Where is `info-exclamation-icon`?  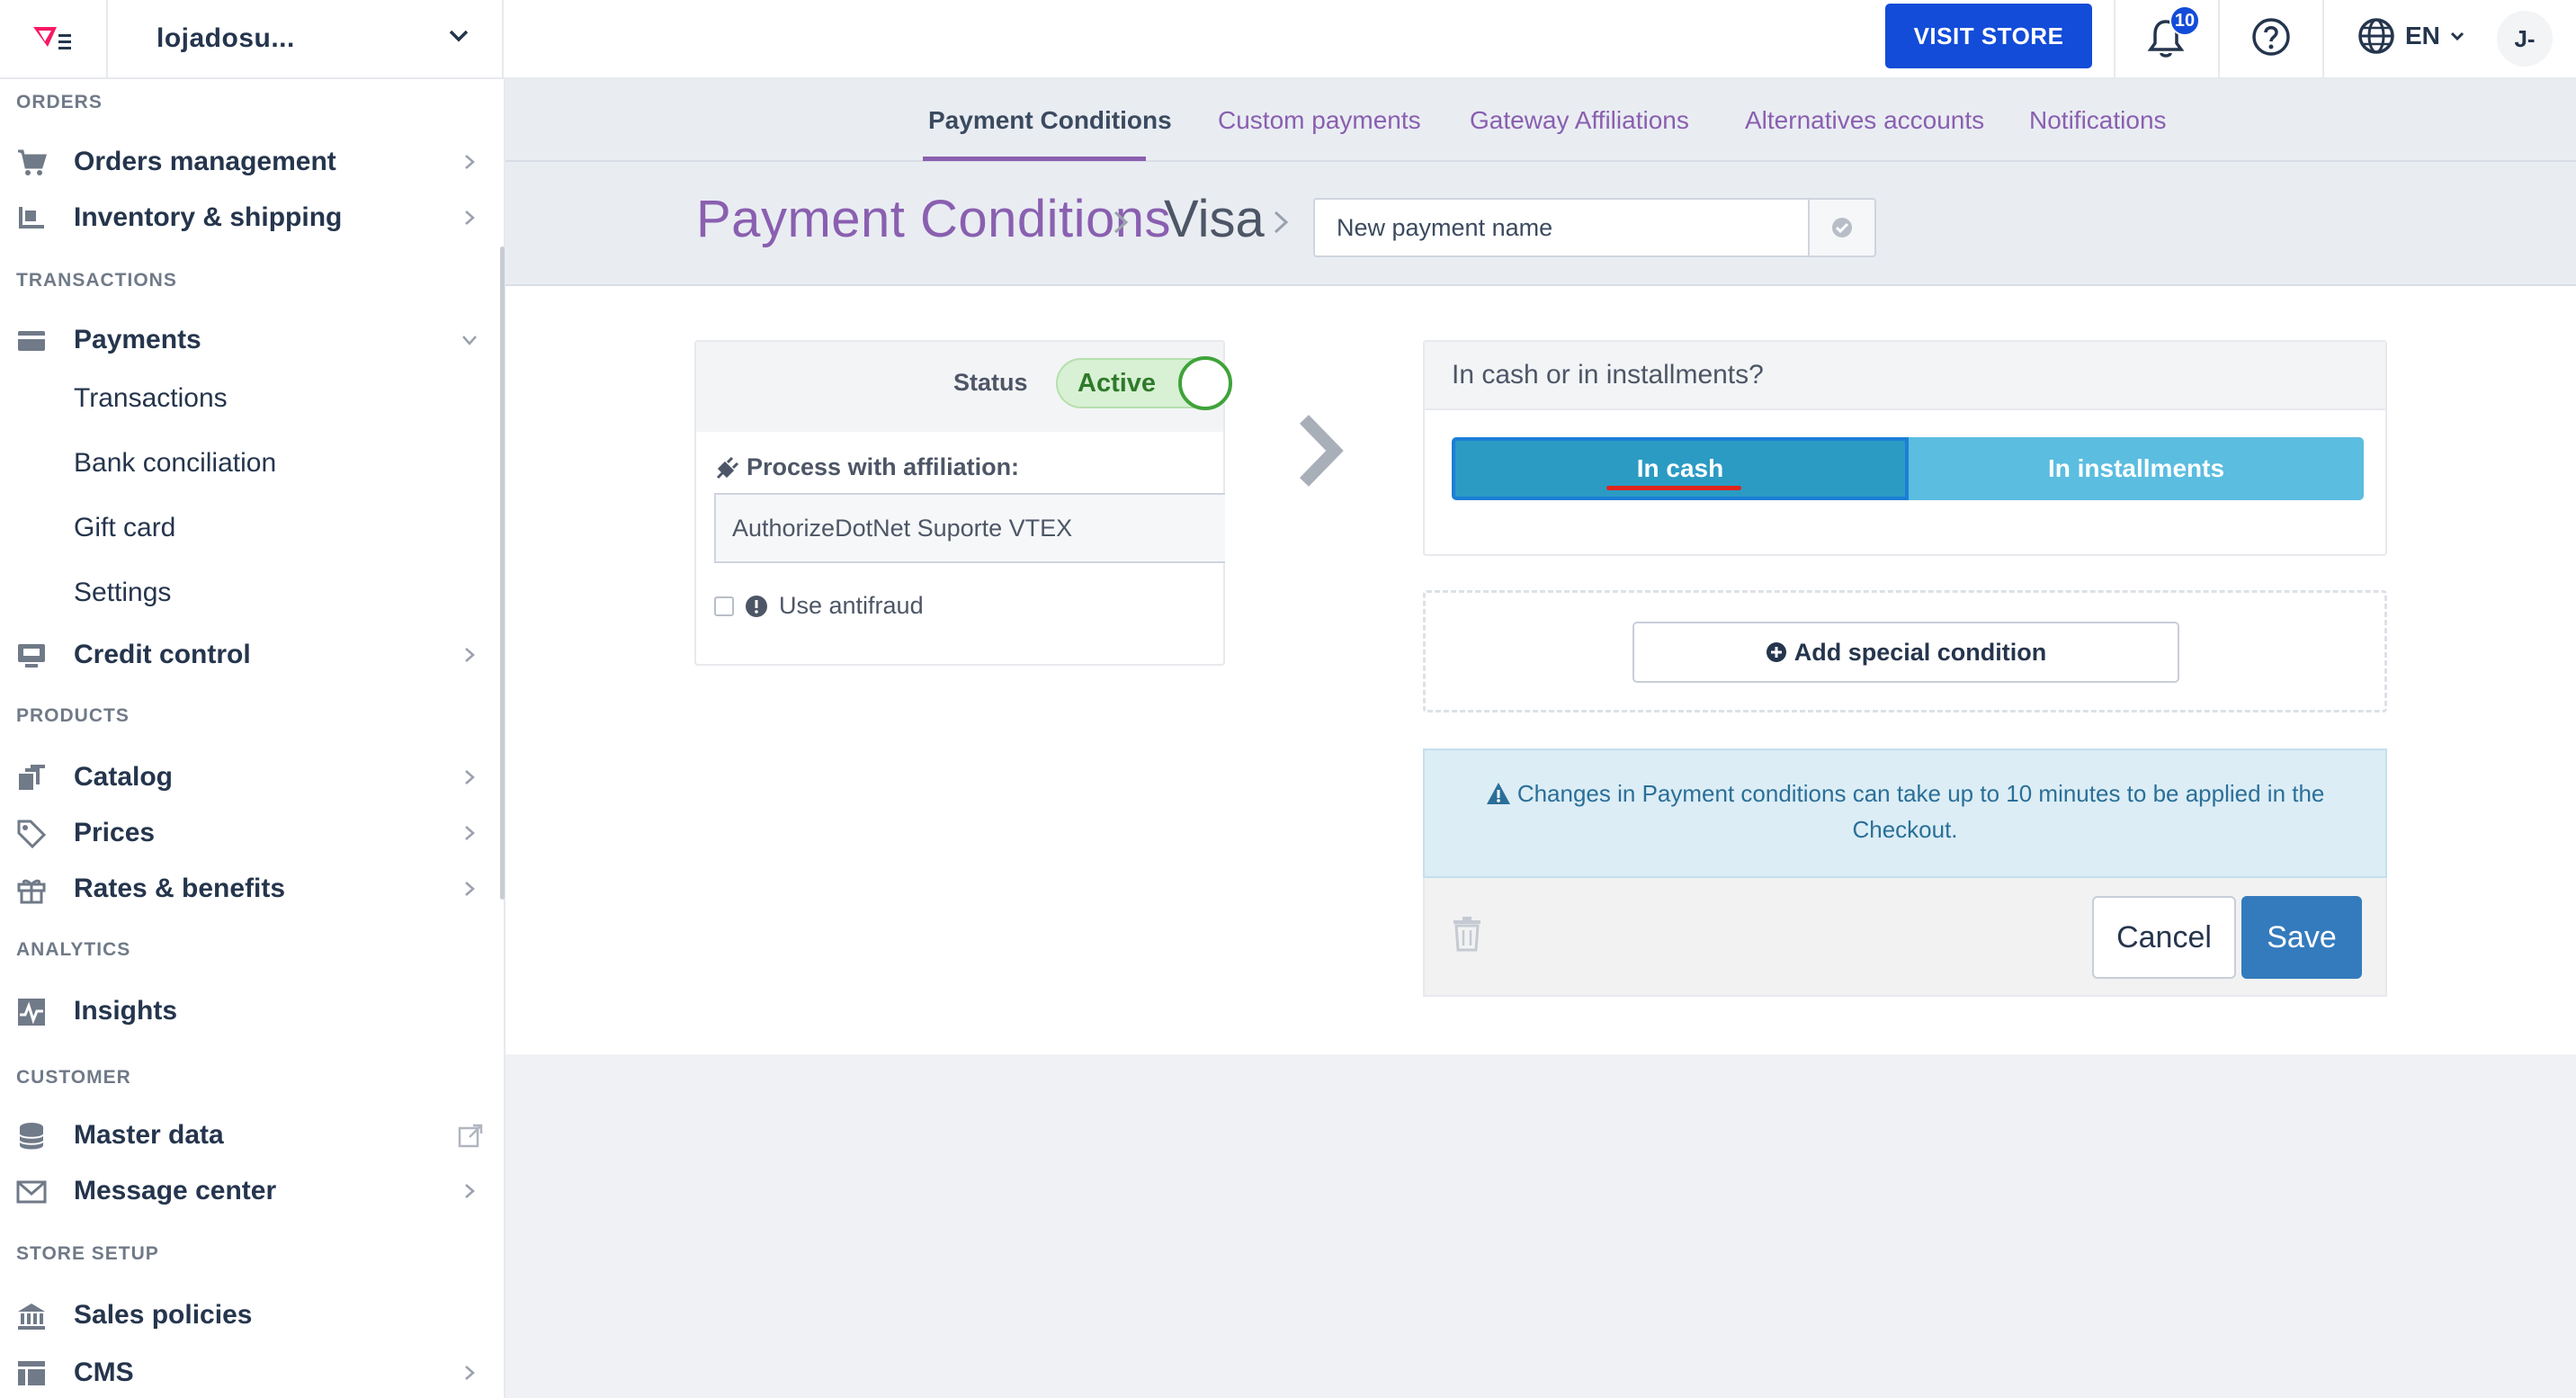 info-exclamation-icon is located at coordinates (756, 606).